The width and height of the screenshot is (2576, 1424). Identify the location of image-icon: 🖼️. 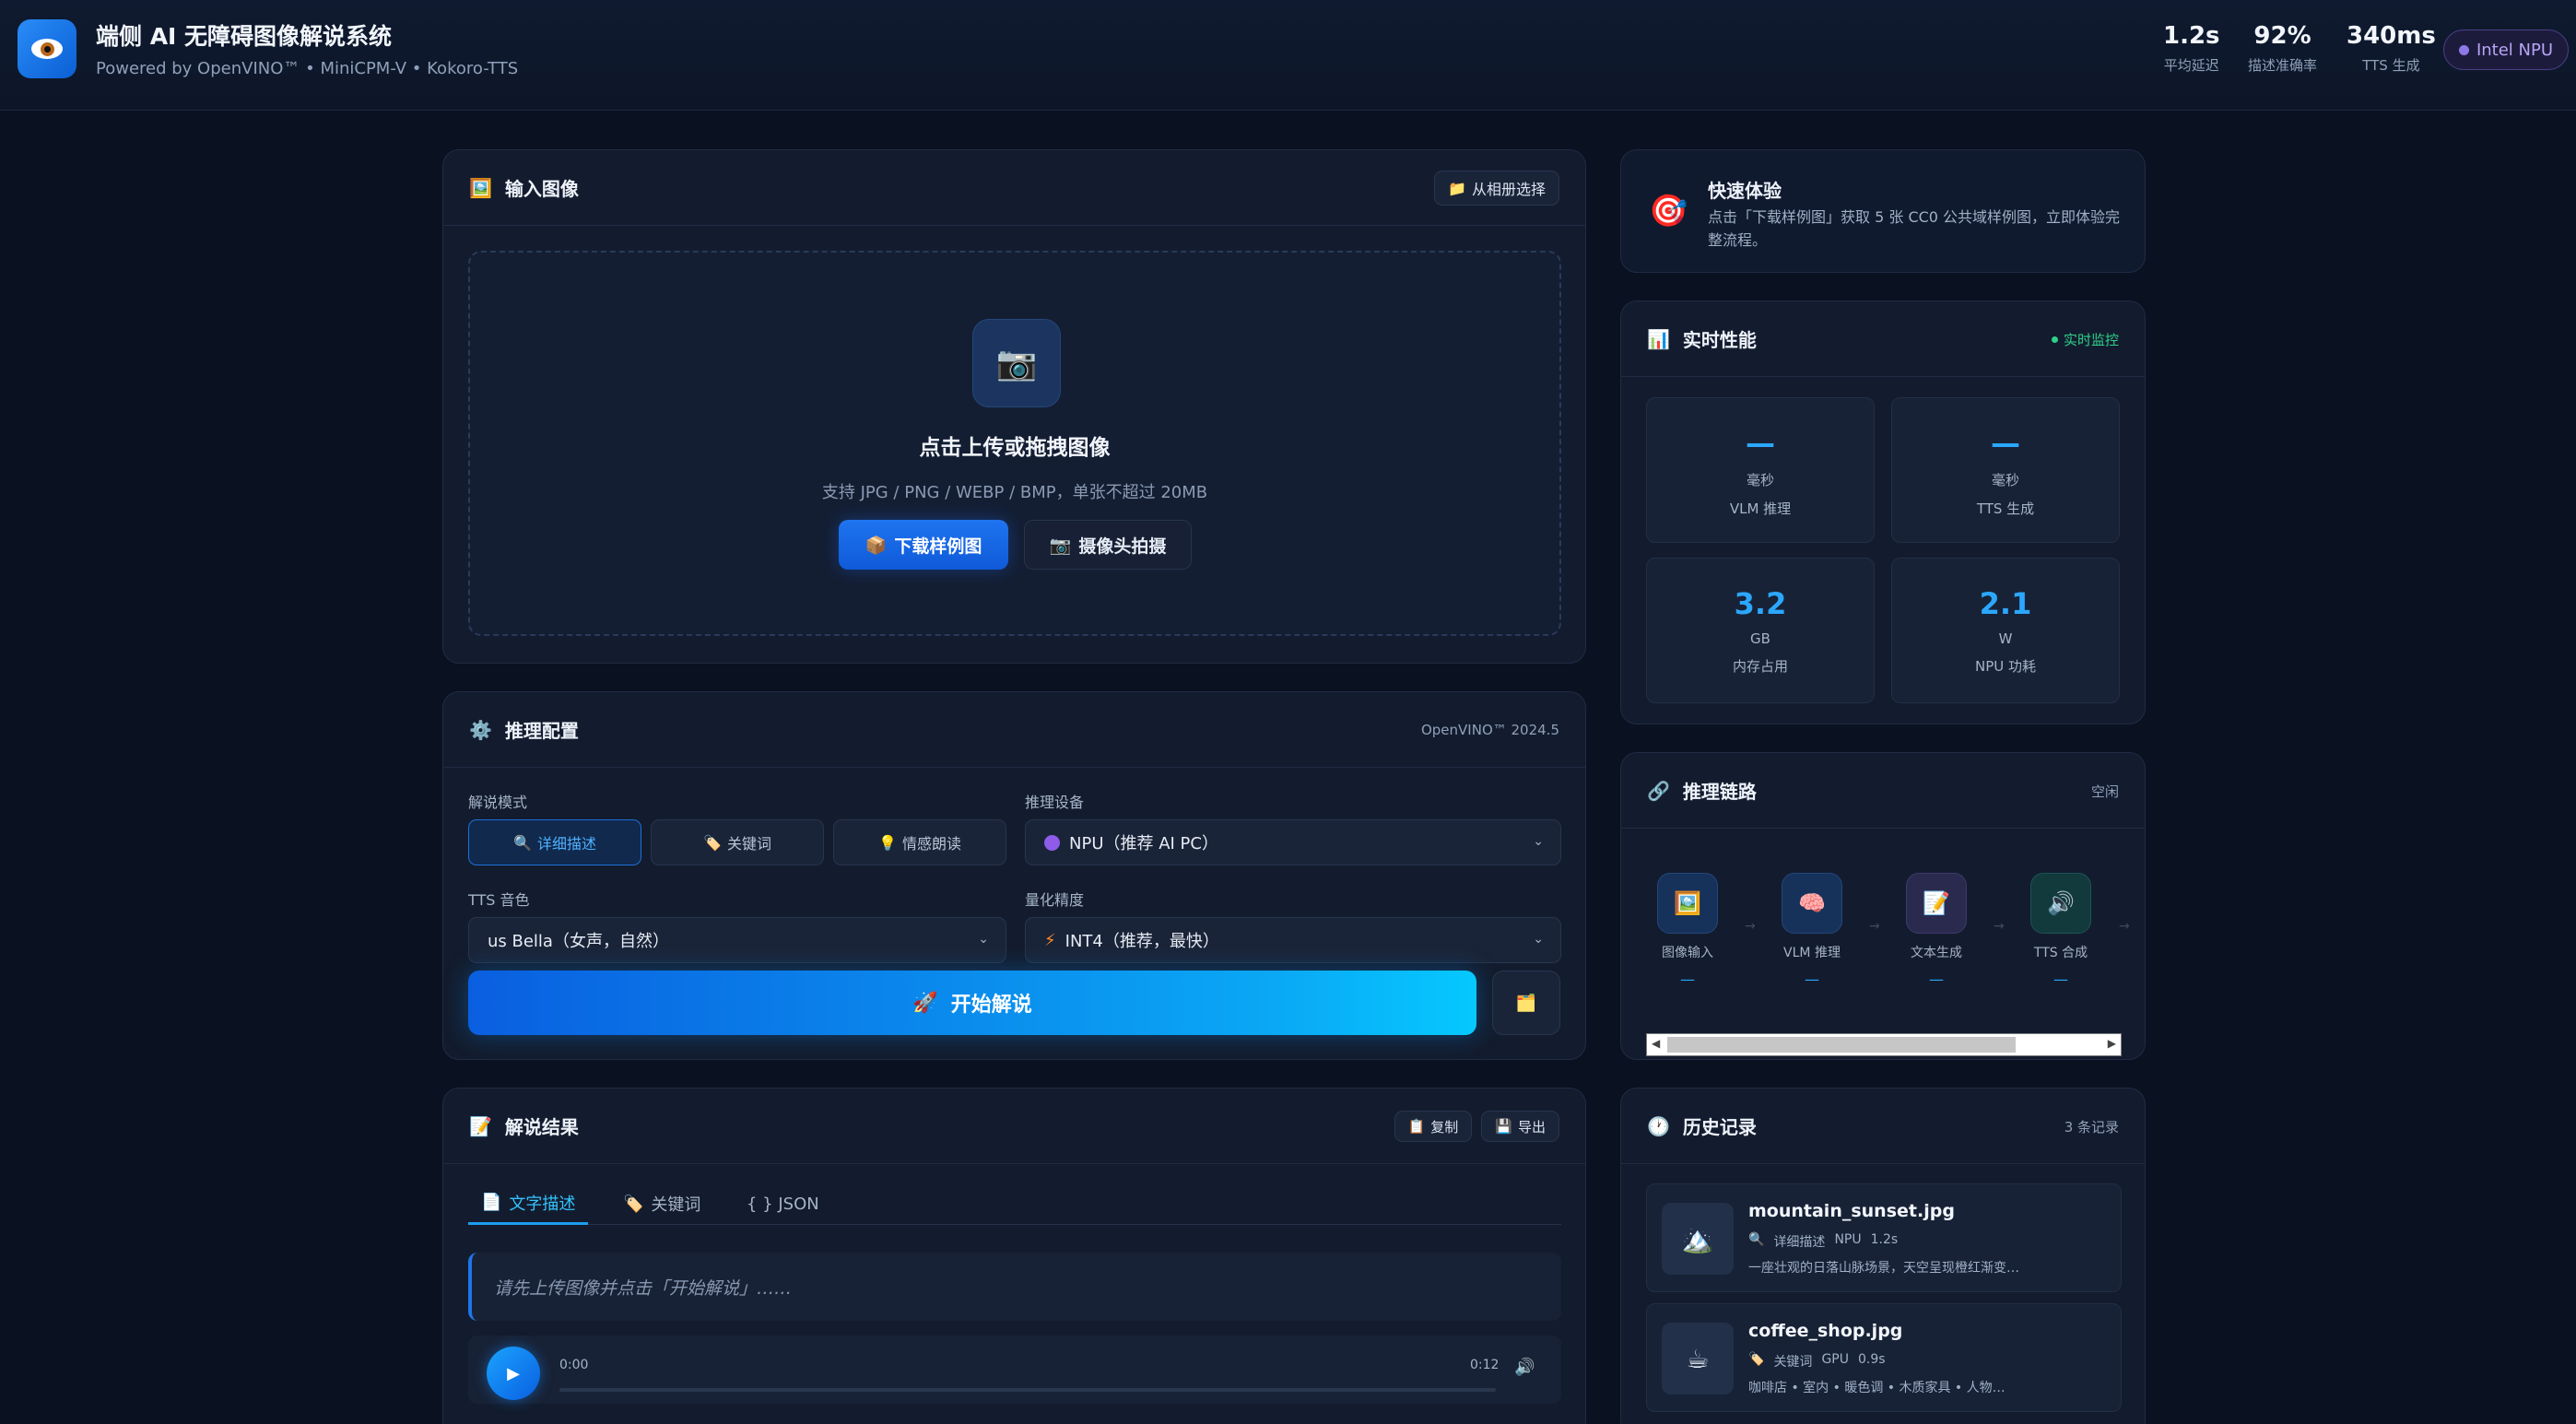
(1687, 904).